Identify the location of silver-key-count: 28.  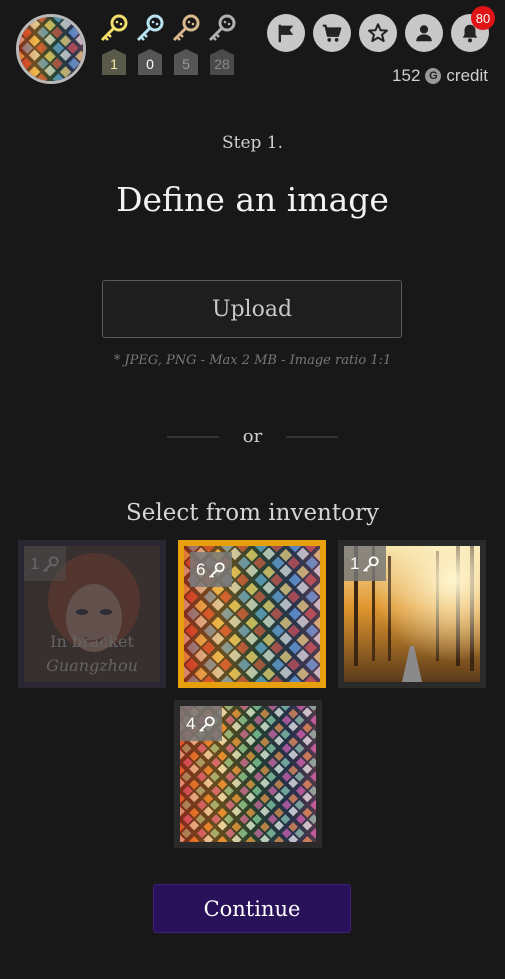
(222, 62).